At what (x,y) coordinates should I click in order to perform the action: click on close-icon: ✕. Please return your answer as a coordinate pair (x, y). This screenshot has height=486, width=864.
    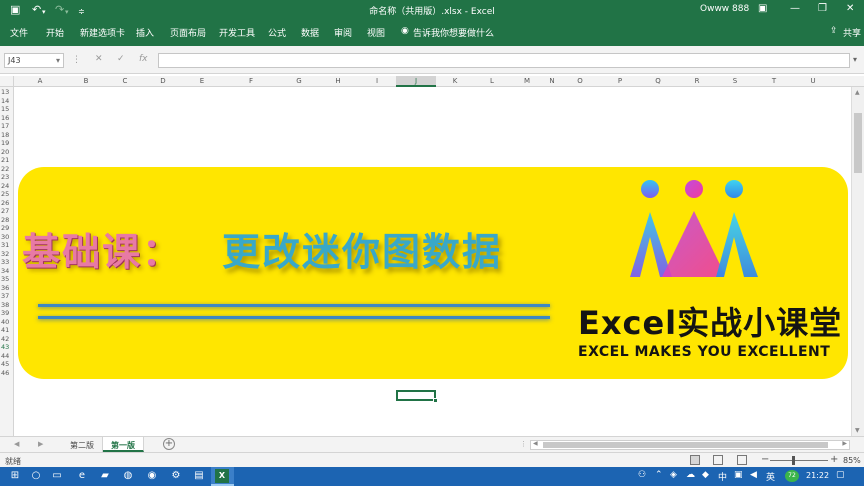
    Looking at the image, I should click on (850, 8).